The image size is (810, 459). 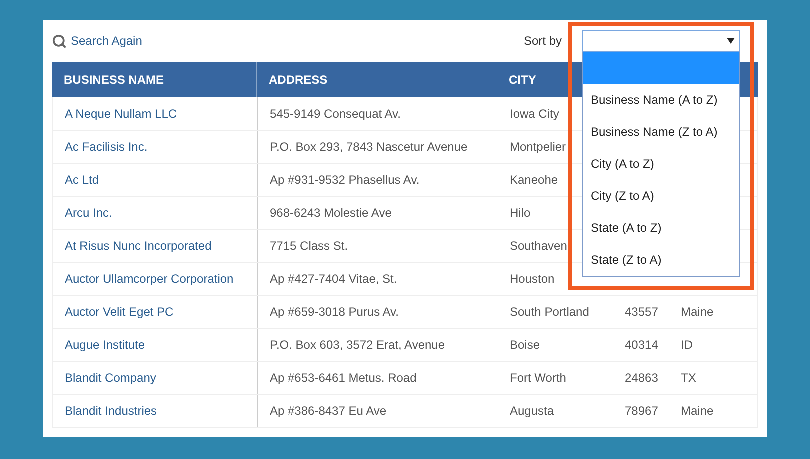 What do you see at coordinates (114, 80) in the screenshot?
I see `column-header: BUSINESS NAME` at bounding box center [114, 80].